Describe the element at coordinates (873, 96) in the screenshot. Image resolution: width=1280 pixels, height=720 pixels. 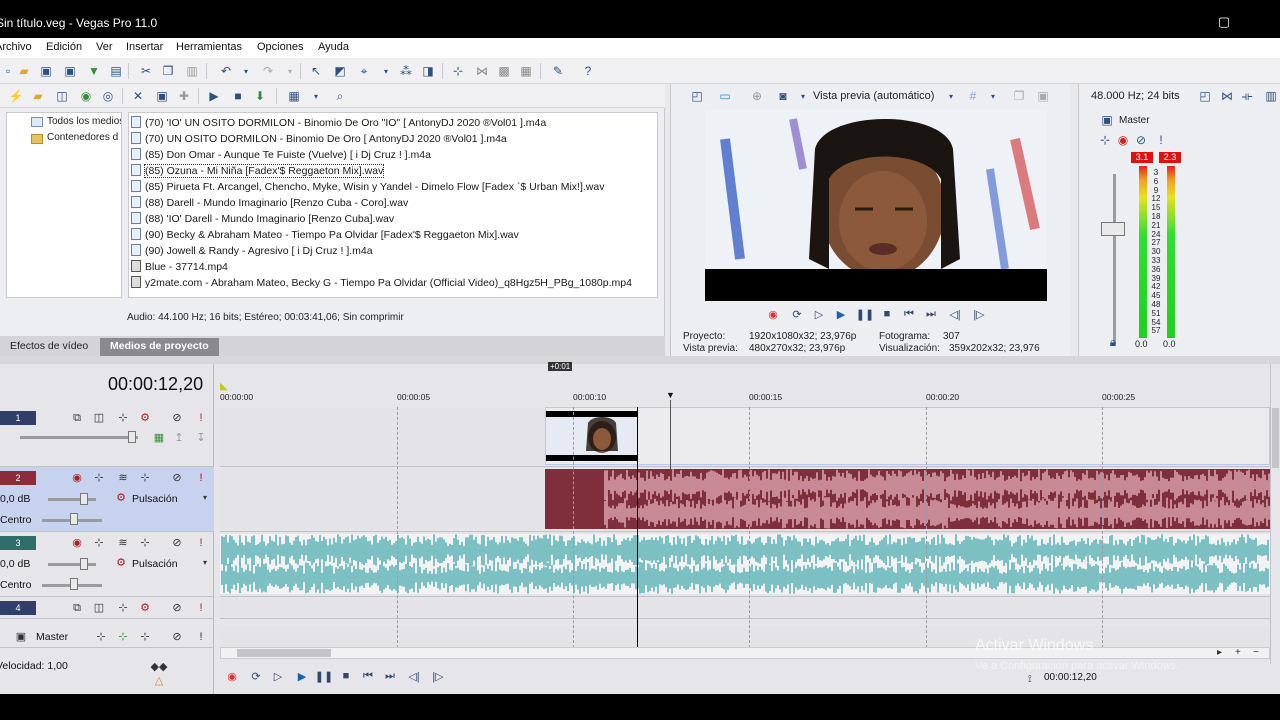
I see `preview-quality-select: Vista previa (automático)` at that location.